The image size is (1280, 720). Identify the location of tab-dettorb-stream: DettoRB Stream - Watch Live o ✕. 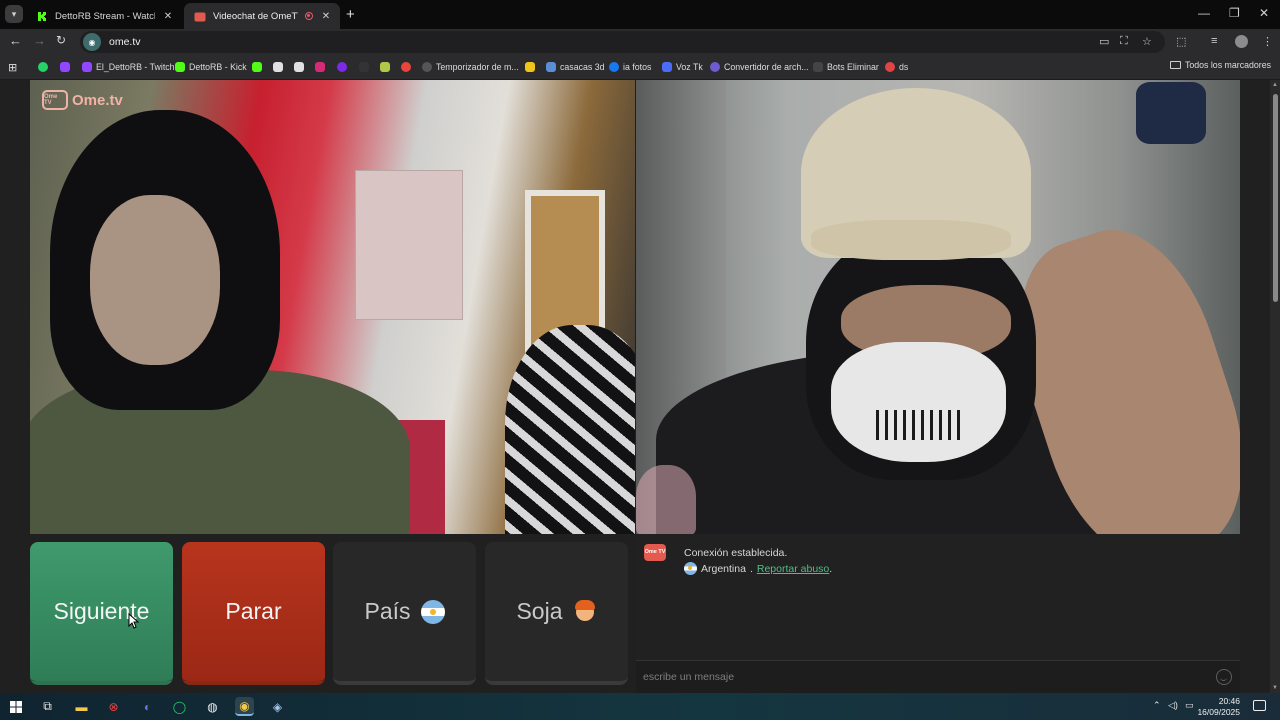
(104, 16).